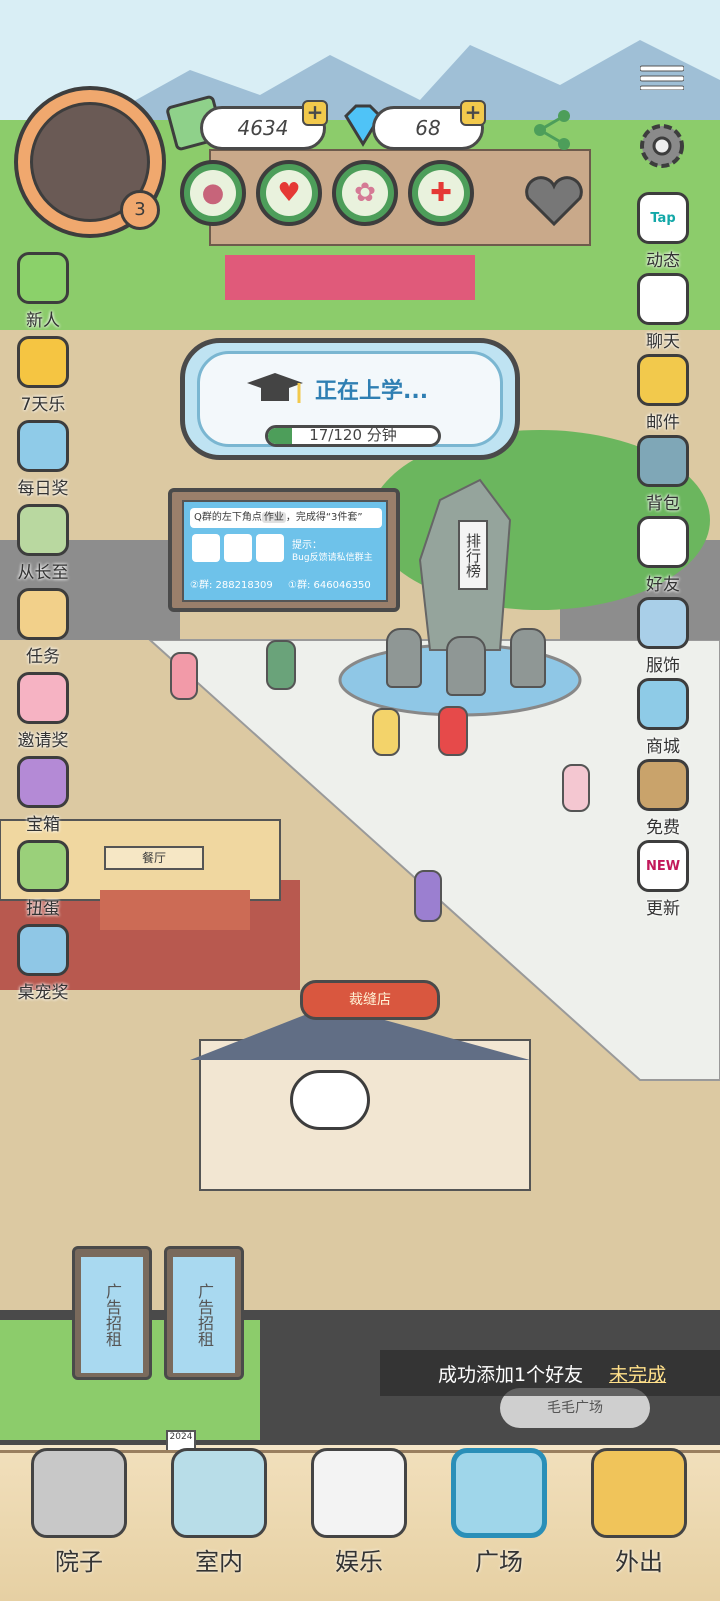  Describe the element at coordinates (43, 657) in the screenshot. I see `left-menu-label: 任务` at that location.